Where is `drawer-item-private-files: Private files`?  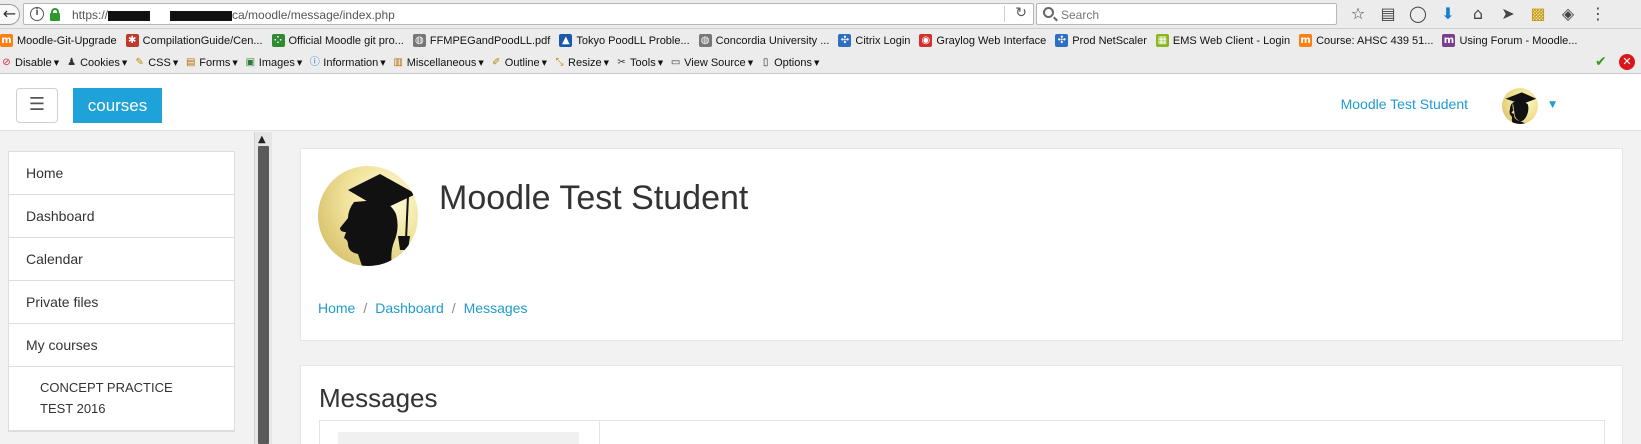
drawer-item-private-files: Private files is located at coordinates (121, 302).